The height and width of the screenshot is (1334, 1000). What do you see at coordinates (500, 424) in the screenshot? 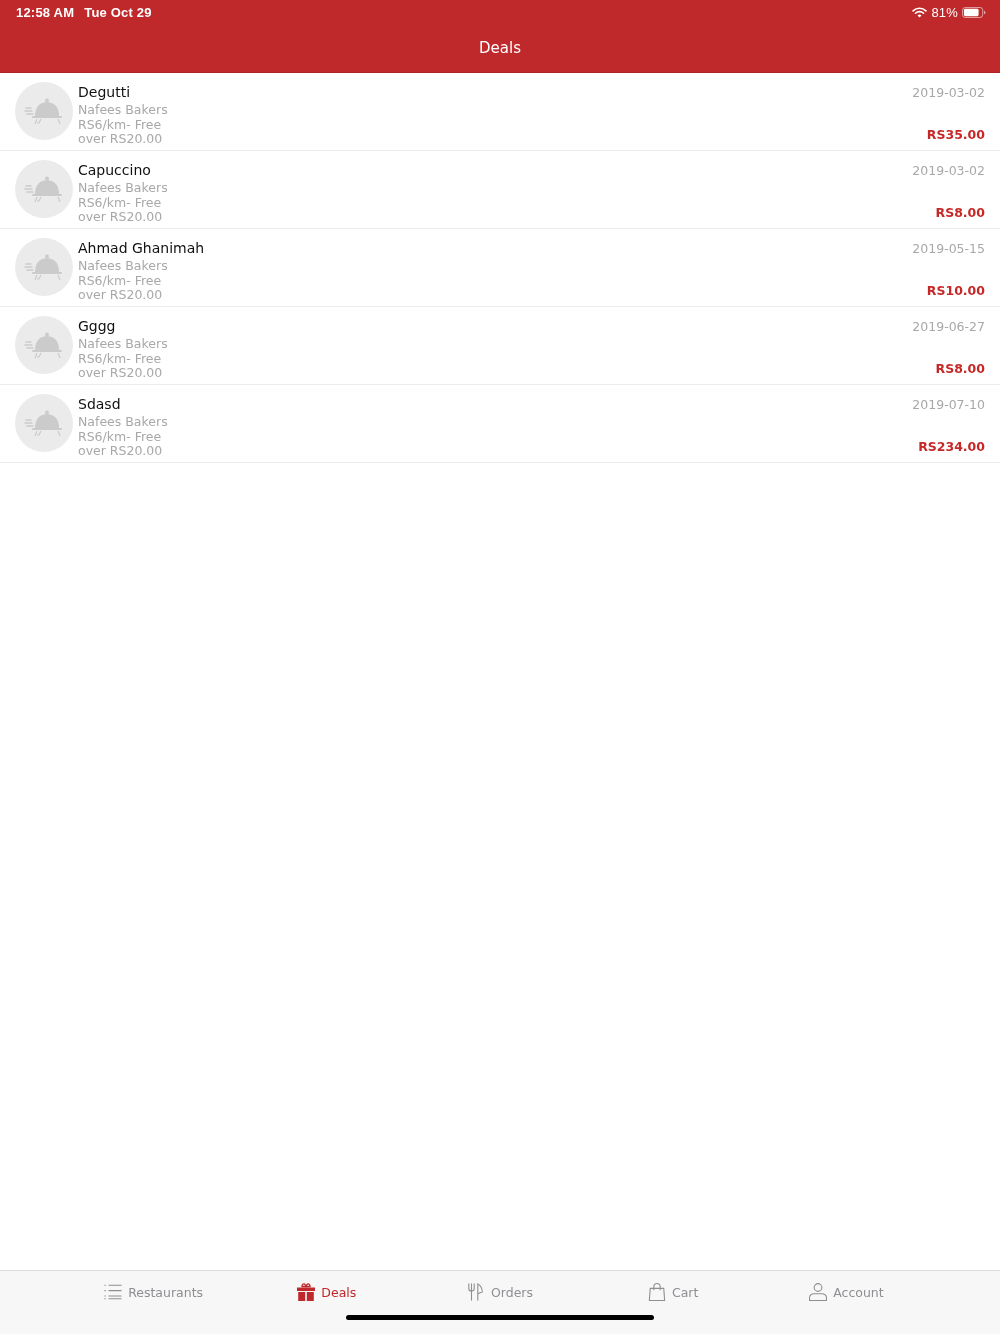
I see `deal-row: Sdasd Nafees Bakers RS6/km- Free over RS20.00 2019-07-10 RS234.00` at bounding box center [500, 424].